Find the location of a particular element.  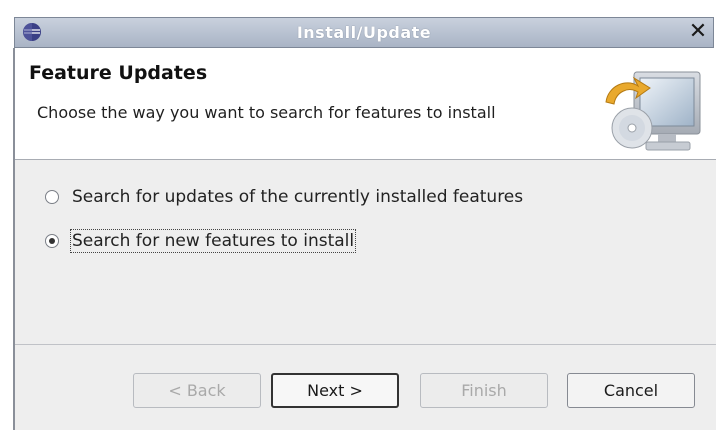

window-title: Install/Update is located at coordinates (364, 32).